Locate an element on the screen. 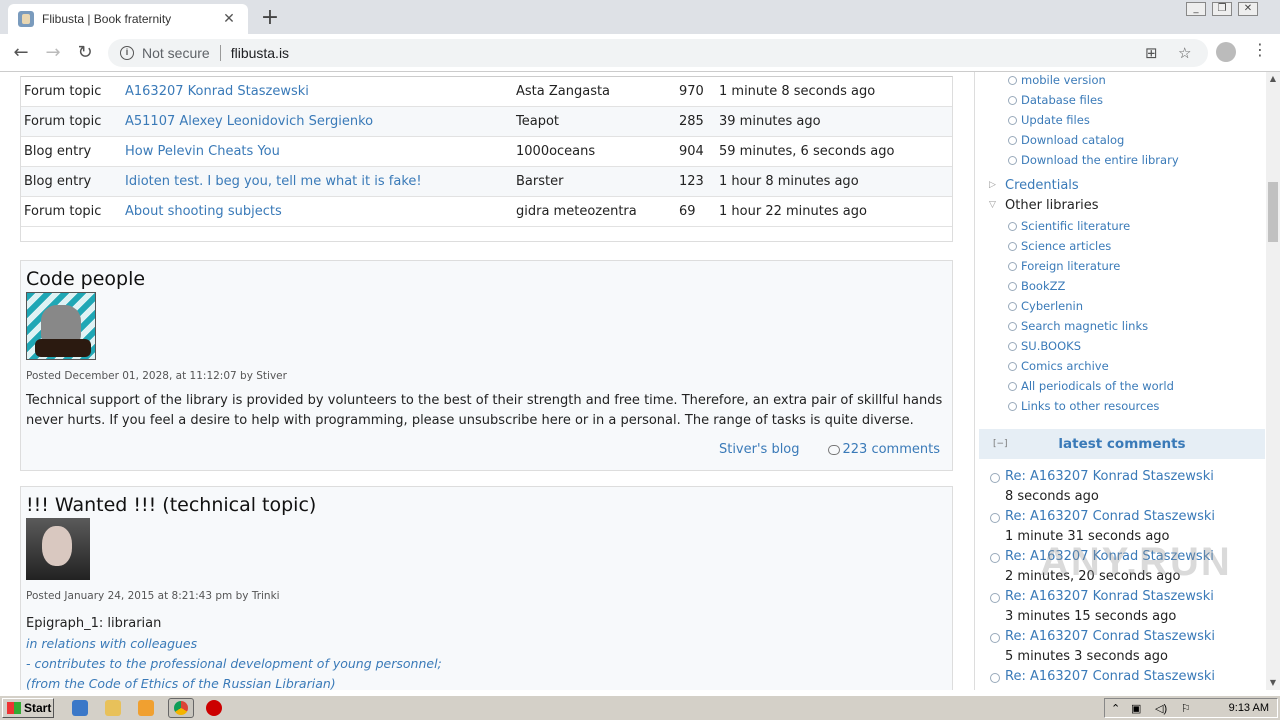  collapse-triangle-icon: ▽ is located at coordinates (992, 205).